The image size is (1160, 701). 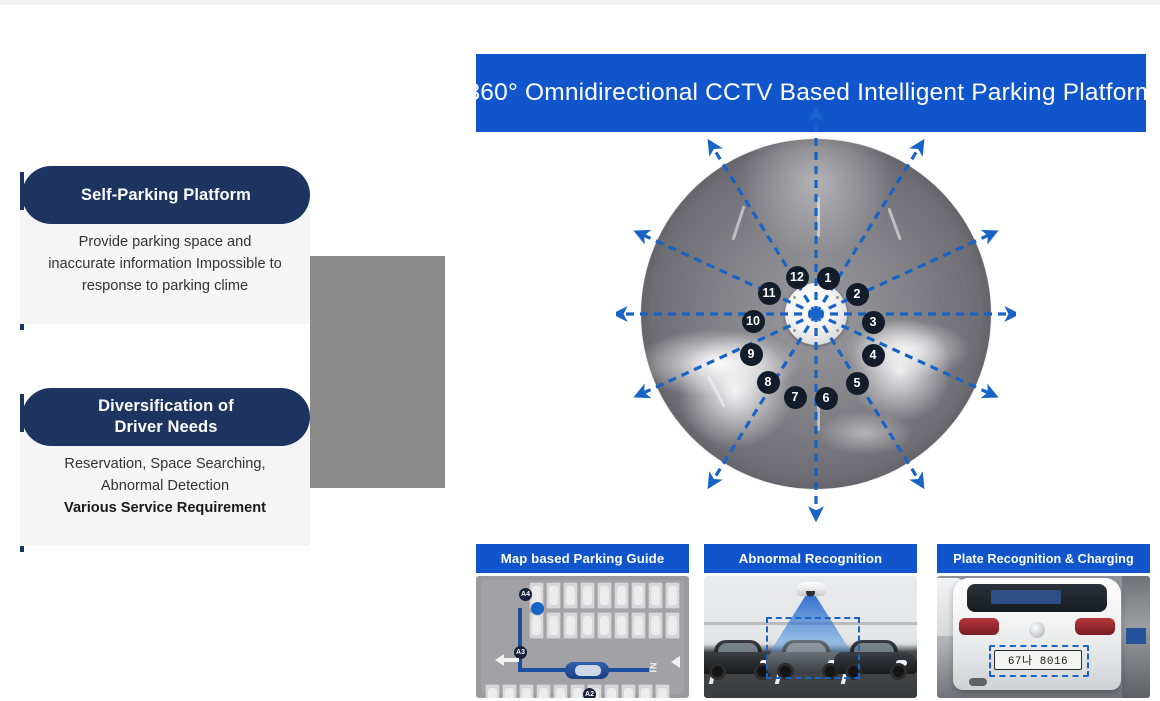 I want to click on zone-tag-a2: A2, so click(x=589, y=693).